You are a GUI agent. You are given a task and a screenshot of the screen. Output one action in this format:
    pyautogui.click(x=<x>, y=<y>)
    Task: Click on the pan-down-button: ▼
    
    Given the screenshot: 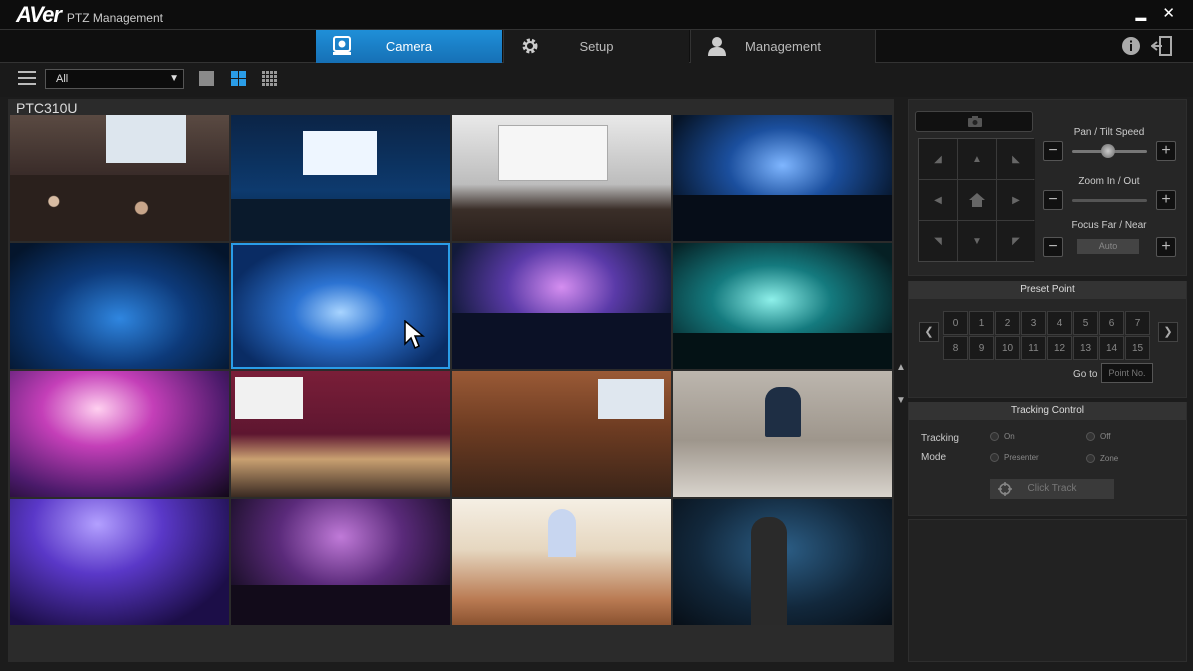 What is the action you would take?
    pyautogui.click(x=977, y=241)
    